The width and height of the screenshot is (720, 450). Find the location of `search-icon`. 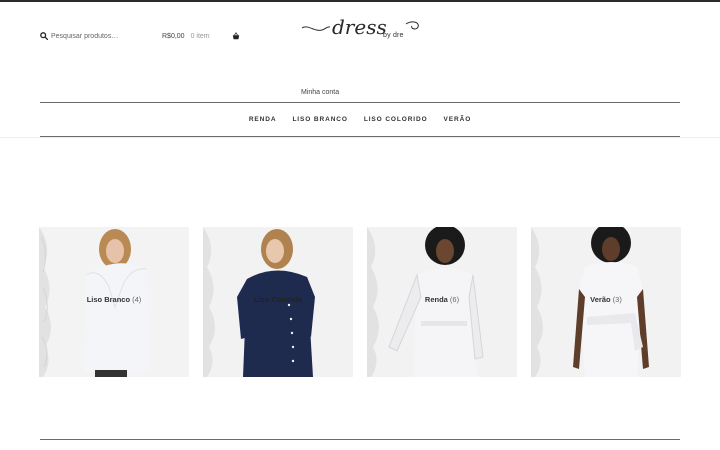

search-icon is located at coordinates (44, 36).